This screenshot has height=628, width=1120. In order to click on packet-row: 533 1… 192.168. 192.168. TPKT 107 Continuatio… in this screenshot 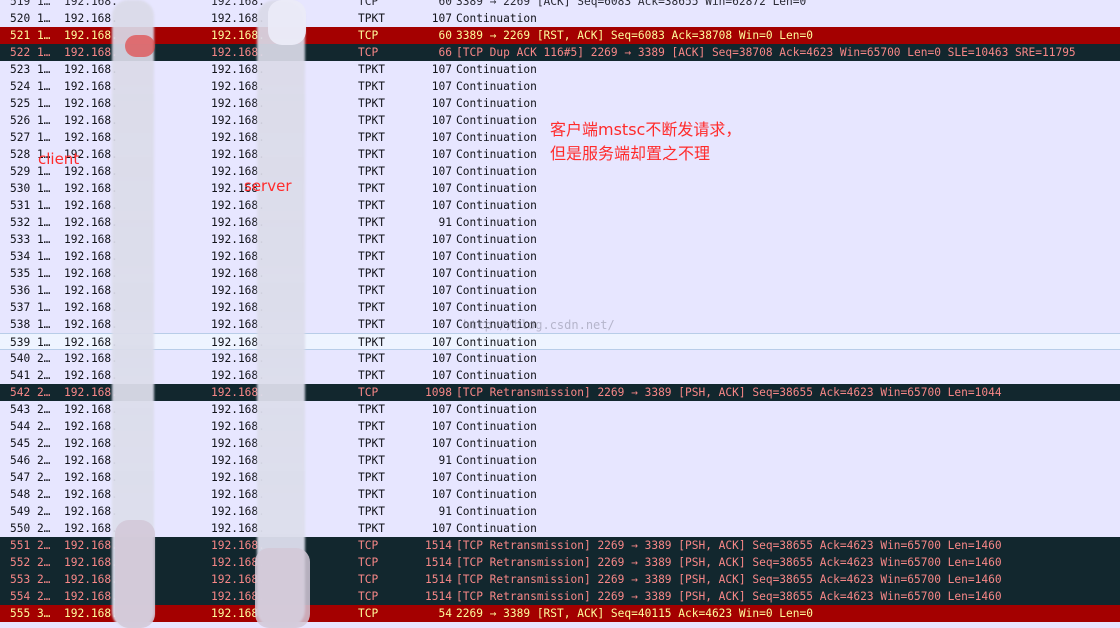, I will do `click(560, 239)`.